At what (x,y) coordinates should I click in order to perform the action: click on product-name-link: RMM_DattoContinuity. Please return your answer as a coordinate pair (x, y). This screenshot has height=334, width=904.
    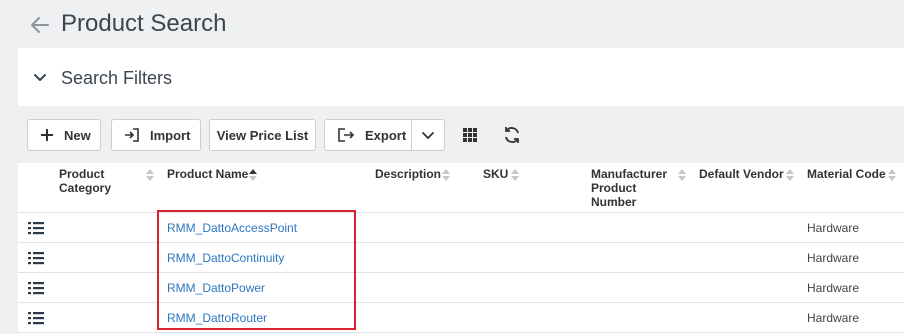
    Looking at the image, I should click on (225, 258).